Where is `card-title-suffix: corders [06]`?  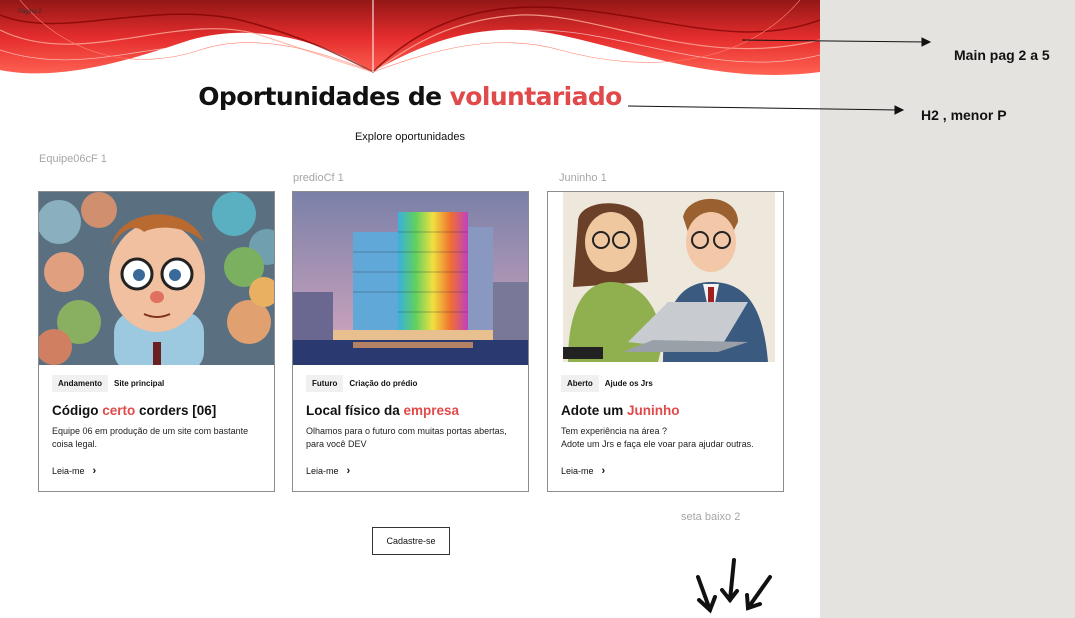 card-title-suffix: corders [06] is located at coordinates (176, 410).